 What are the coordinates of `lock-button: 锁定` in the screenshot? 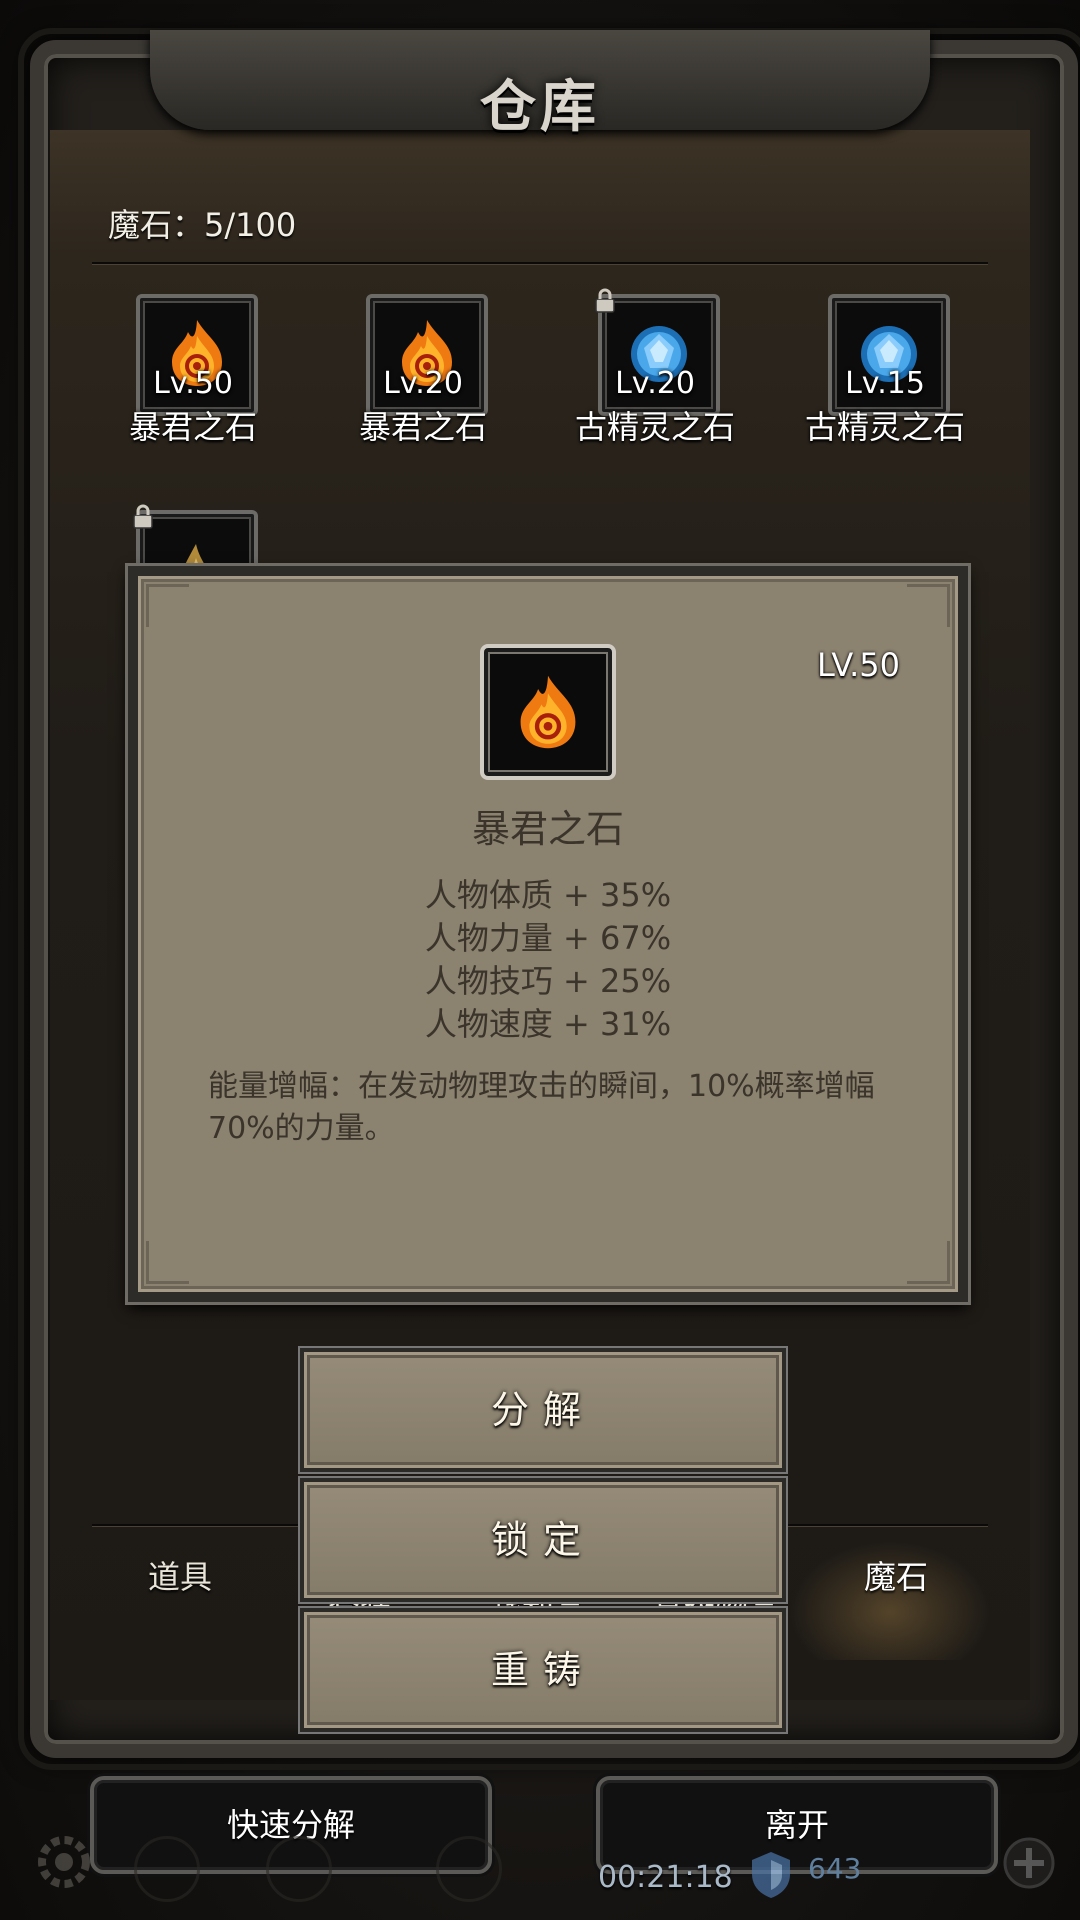 It's located at (543, 1540).